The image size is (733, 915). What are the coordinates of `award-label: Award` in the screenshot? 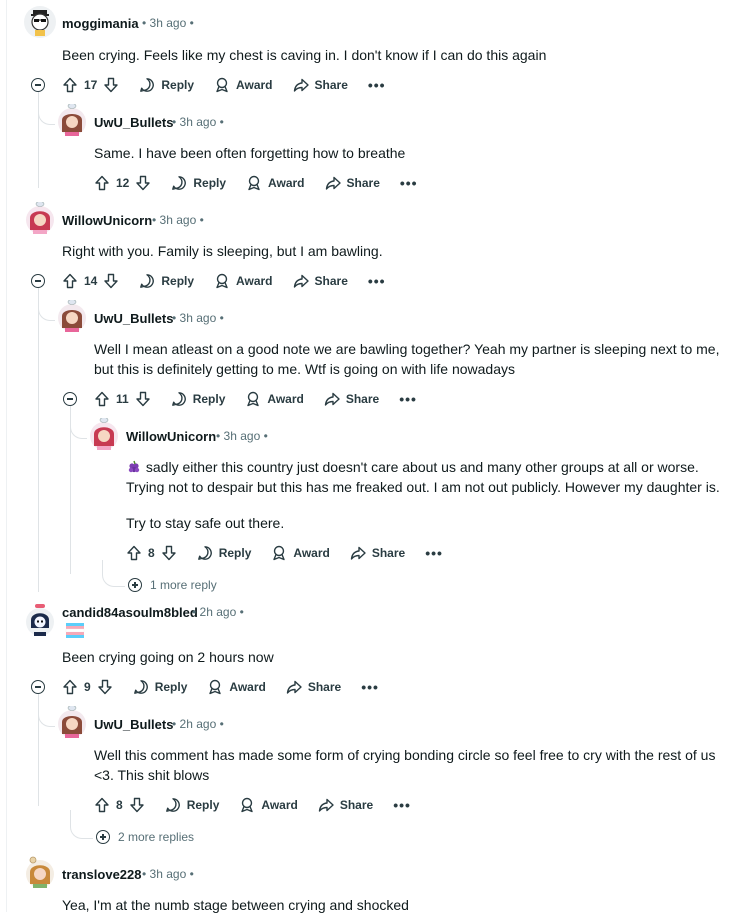 It's located at (254, 281).